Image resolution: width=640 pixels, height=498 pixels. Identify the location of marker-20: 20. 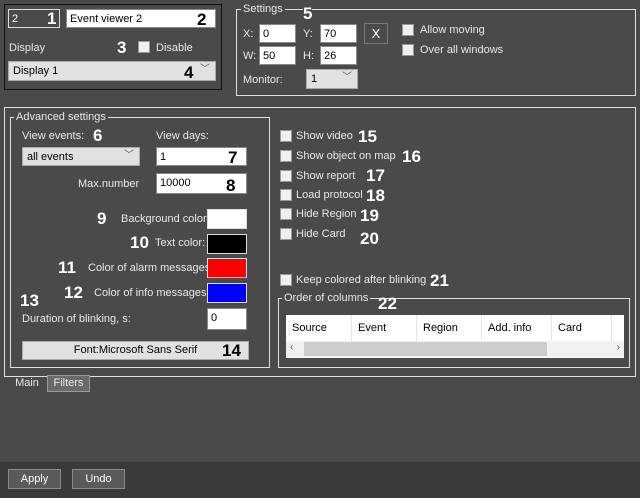
(369, 238).